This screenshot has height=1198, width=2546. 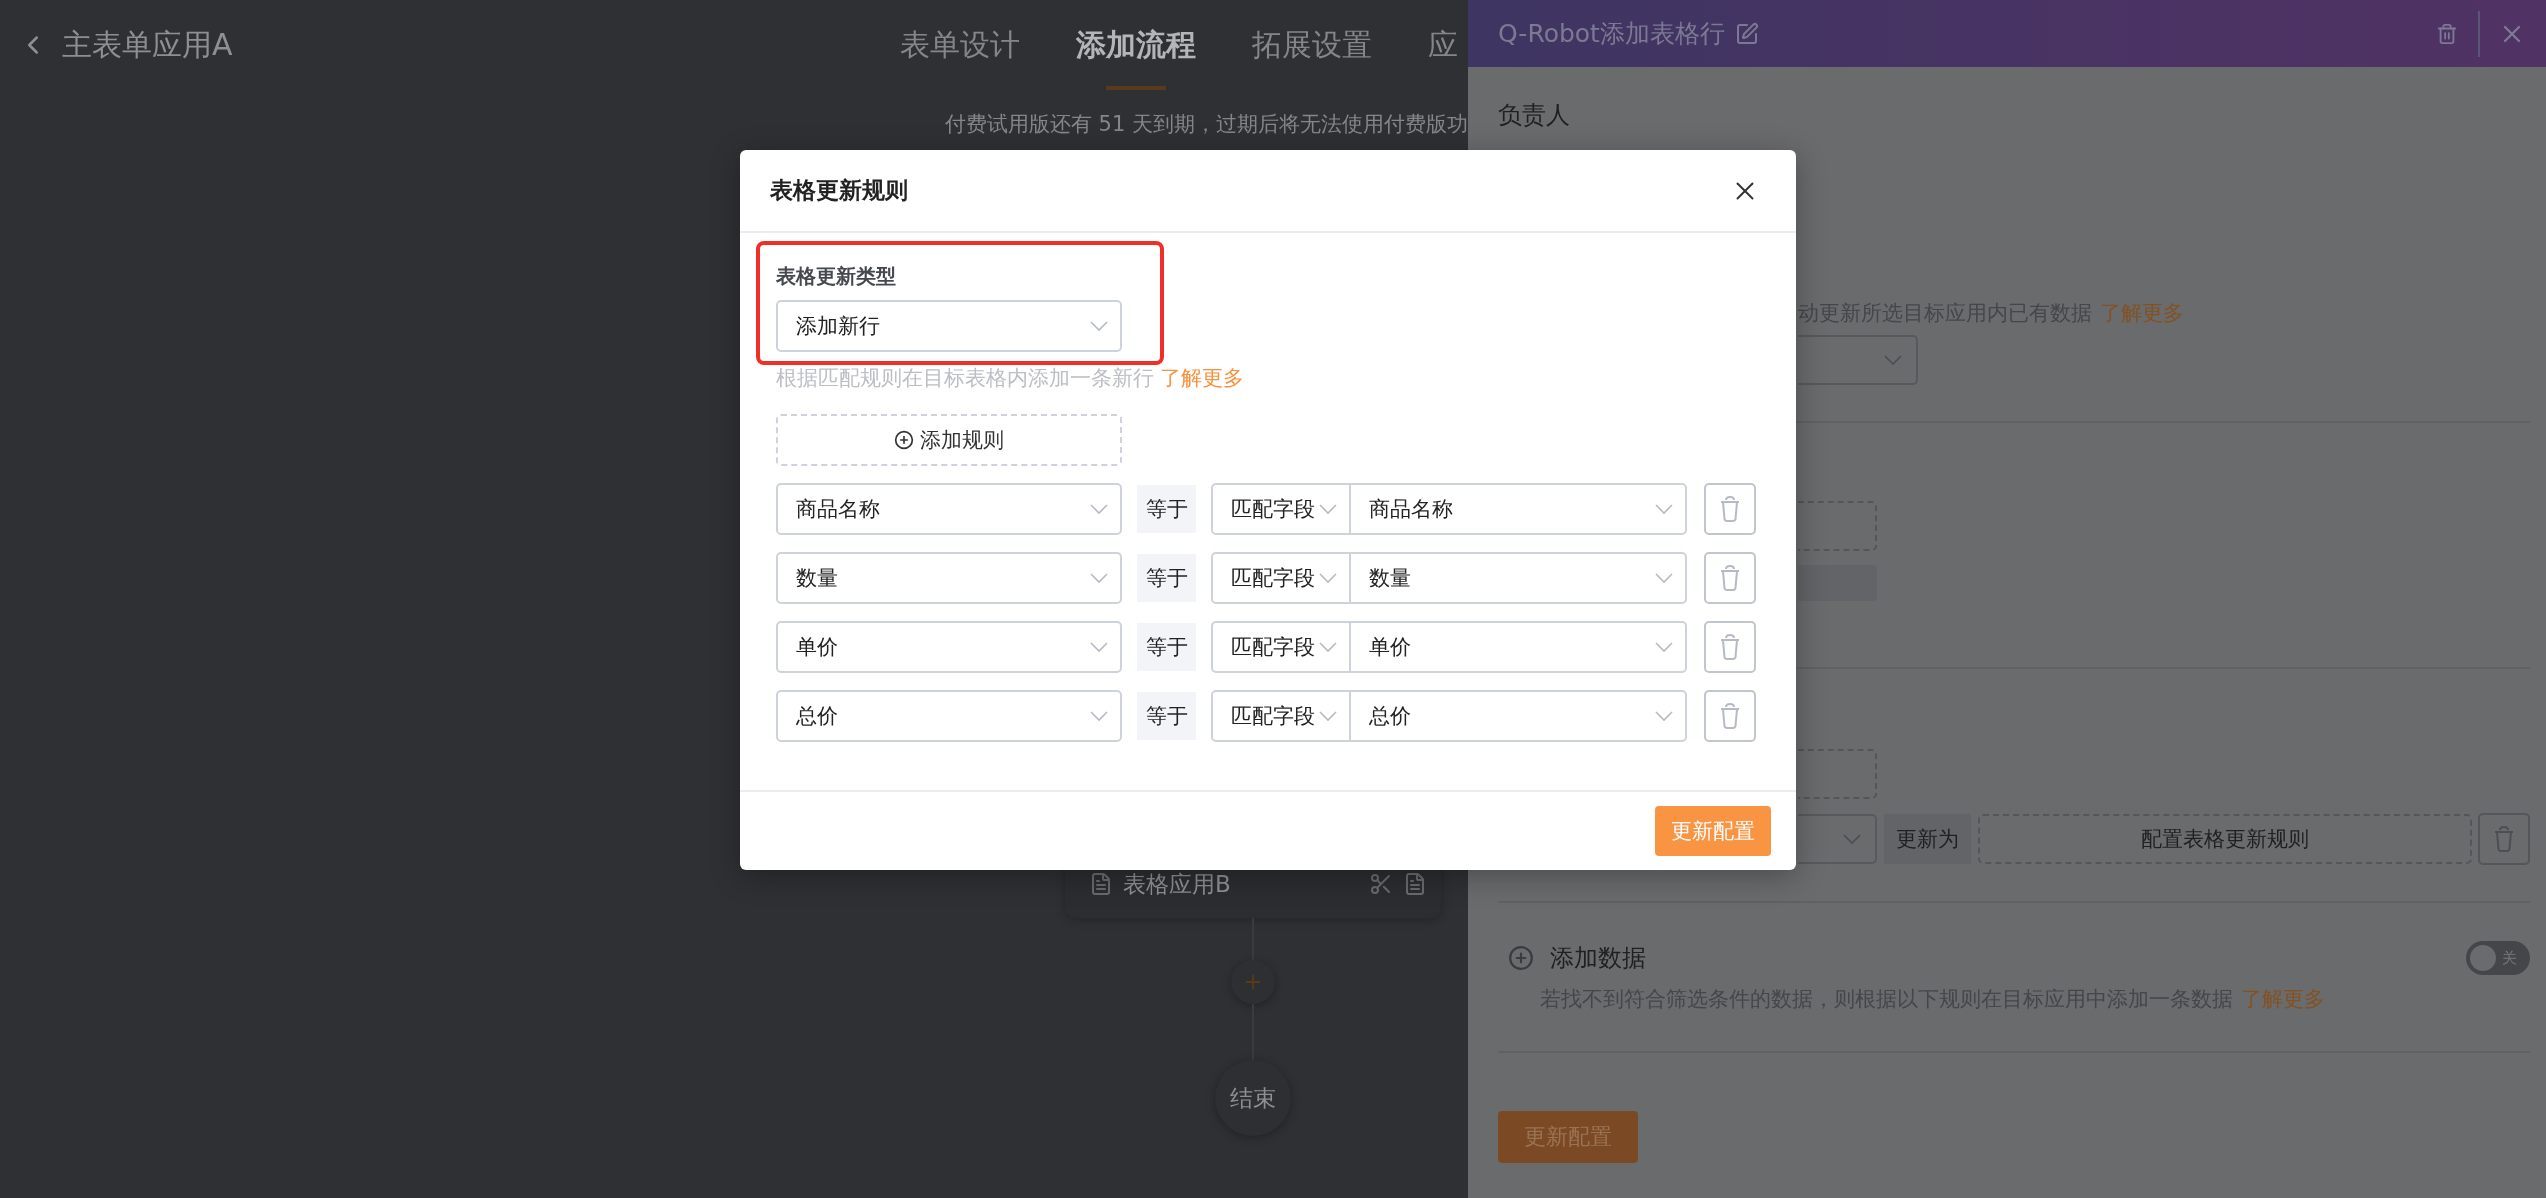 What do you see at coordinates (1253, 1098) in the screenshot?
I see `end-node: 结束` at bounding box center [1253, 1098].